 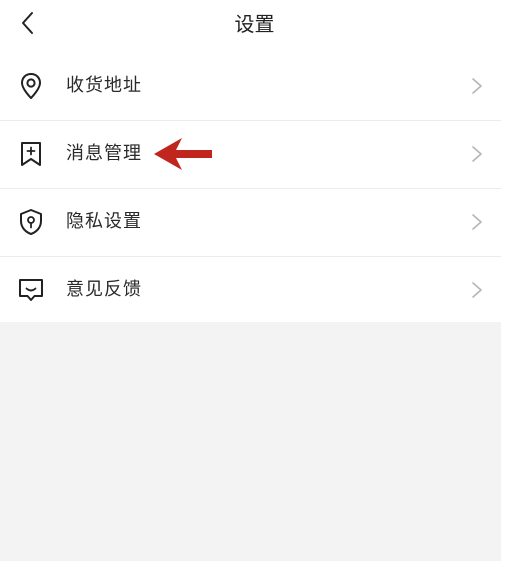 I want to click on chat-bubble-icon, so click(x=31, y=290).